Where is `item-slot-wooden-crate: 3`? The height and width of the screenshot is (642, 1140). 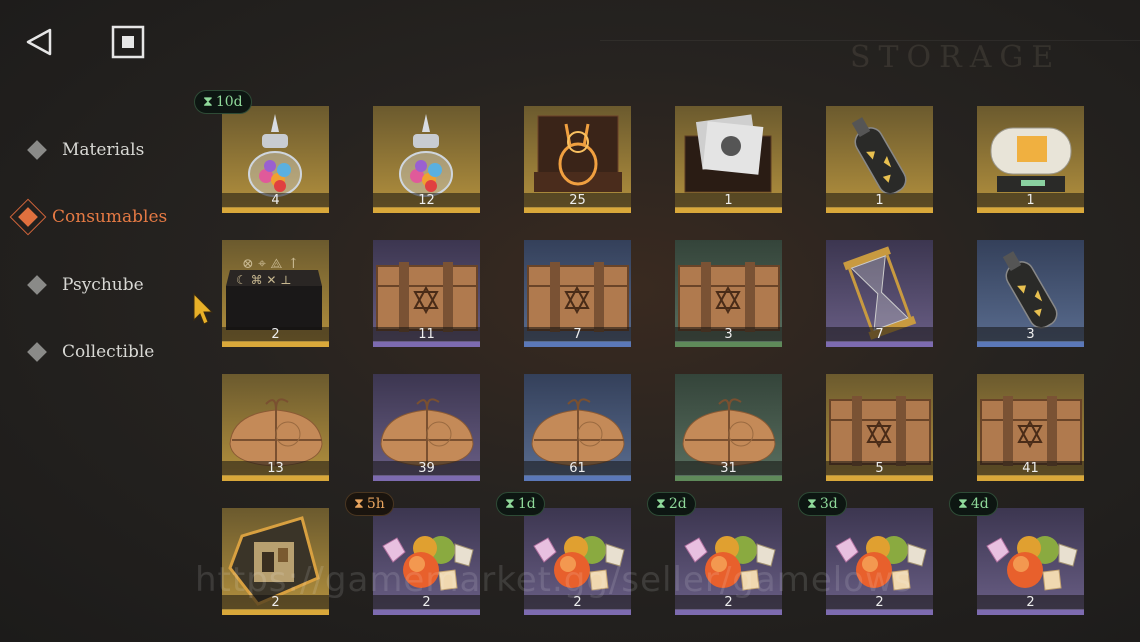
item-slot-wooden-crate: 3 is located at coordinates (728, 293).